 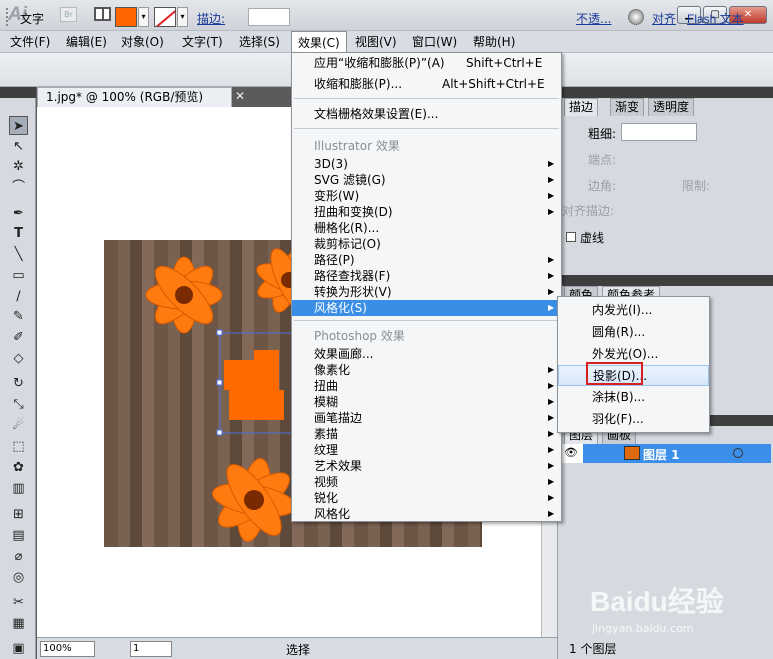 What do you see at coordinates (426, 196) in the screenshot?
I see `menu-warp: 变形(W) ▶` at bounding box center [426, 196].